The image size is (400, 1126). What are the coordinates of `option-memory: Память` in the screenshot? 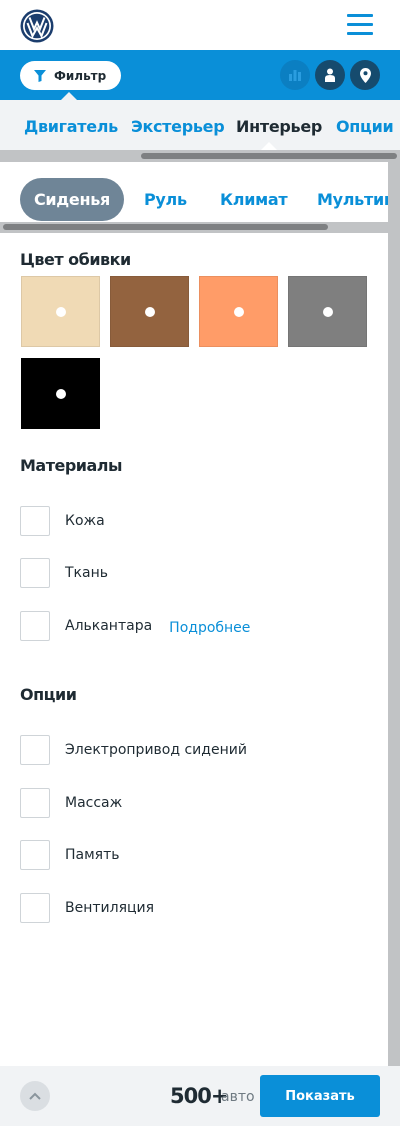 It's located at (70, 855).